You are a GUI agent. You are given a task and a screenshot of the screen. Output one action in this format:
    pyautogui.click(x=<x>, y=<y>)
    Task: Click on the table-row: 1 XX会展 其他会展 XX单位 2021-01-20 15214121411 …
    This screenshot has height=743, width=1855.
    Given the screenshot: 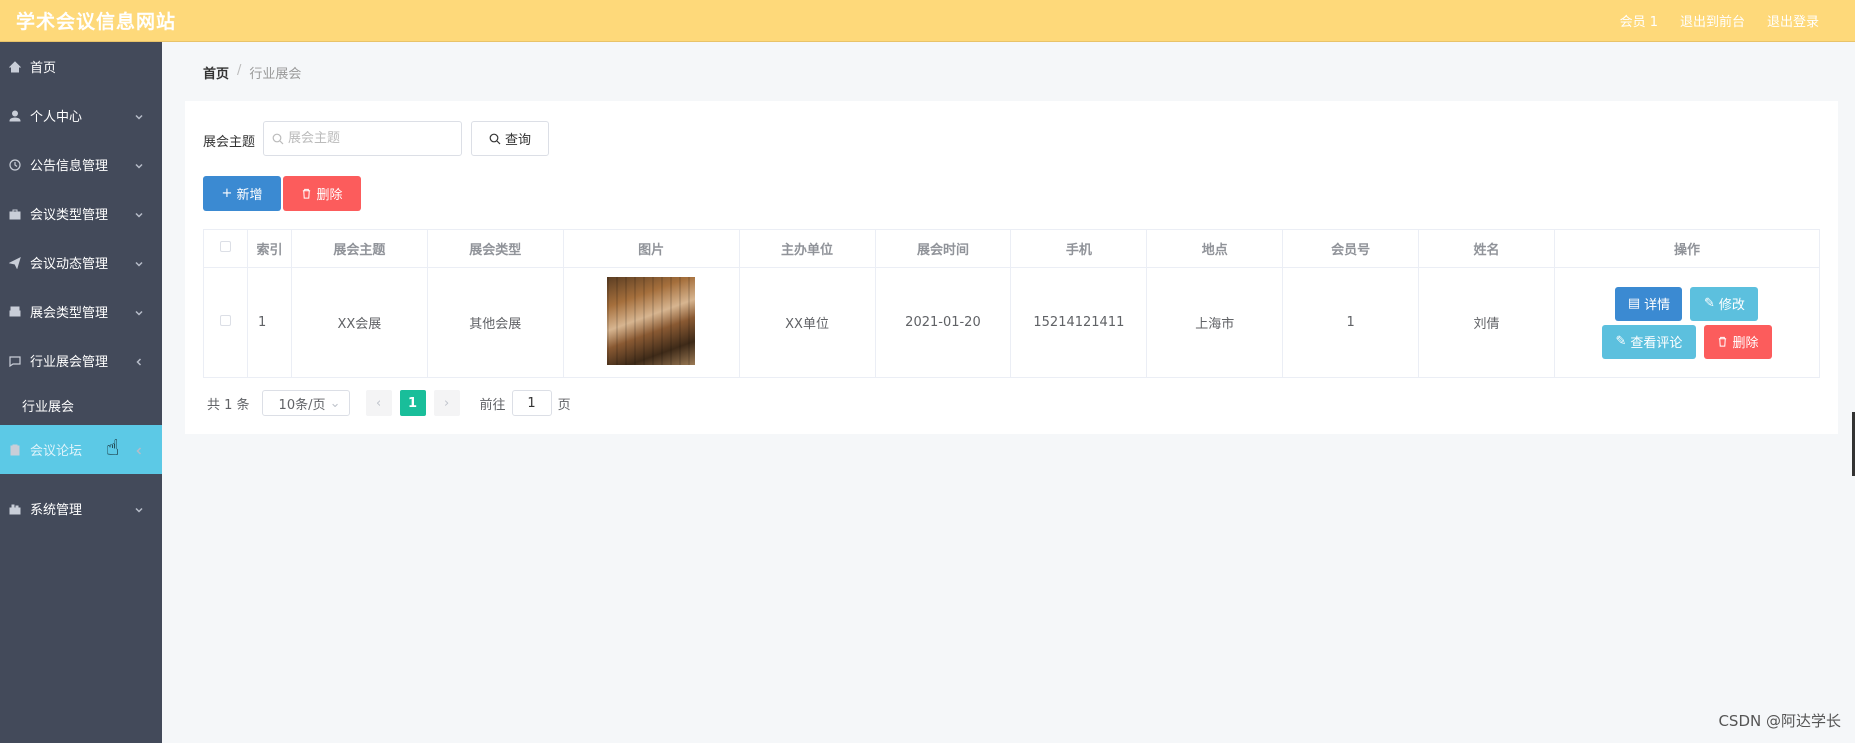 What is the action you would take?
    pyautogui.click(x=1012, y=322)
    